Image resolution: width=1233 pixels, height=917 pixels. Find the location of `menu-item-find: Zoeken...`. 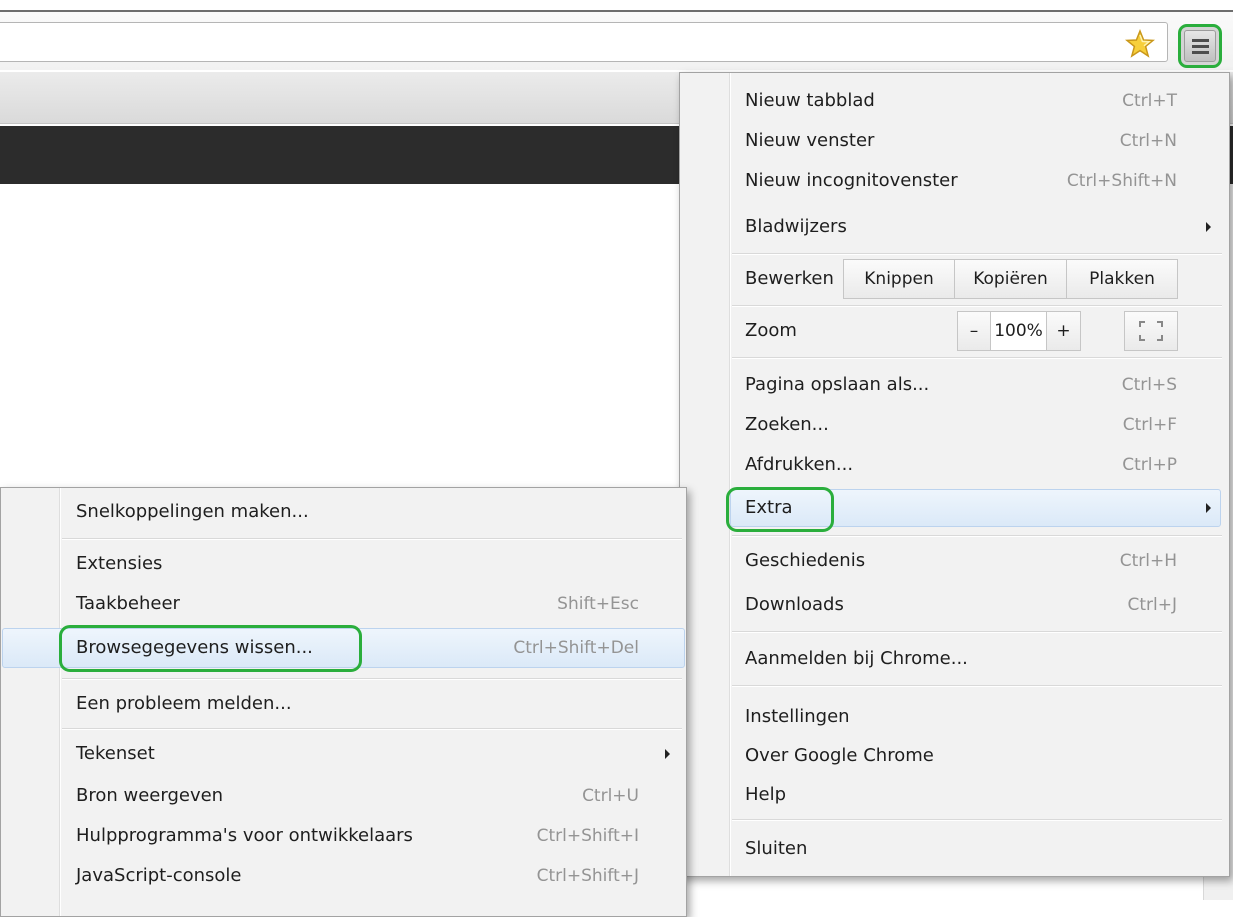

menu-item-find: Zoeken... is located at coordinates (787, 425).